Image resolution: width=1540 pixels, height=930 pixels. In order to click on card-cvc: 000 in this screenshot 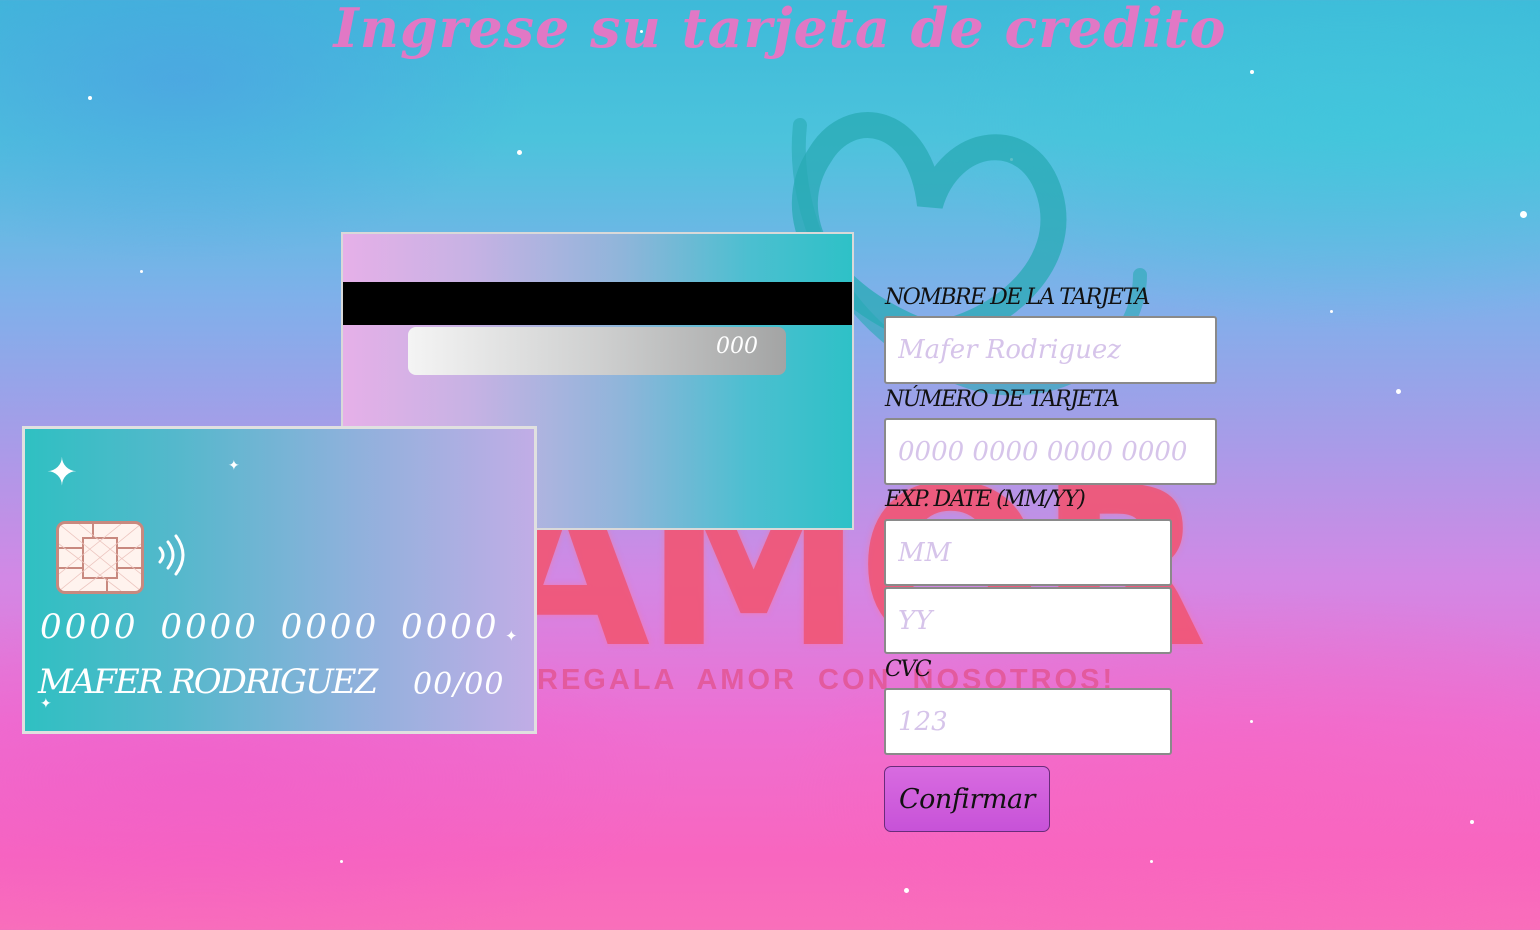, I will do `click(737, 346)`.